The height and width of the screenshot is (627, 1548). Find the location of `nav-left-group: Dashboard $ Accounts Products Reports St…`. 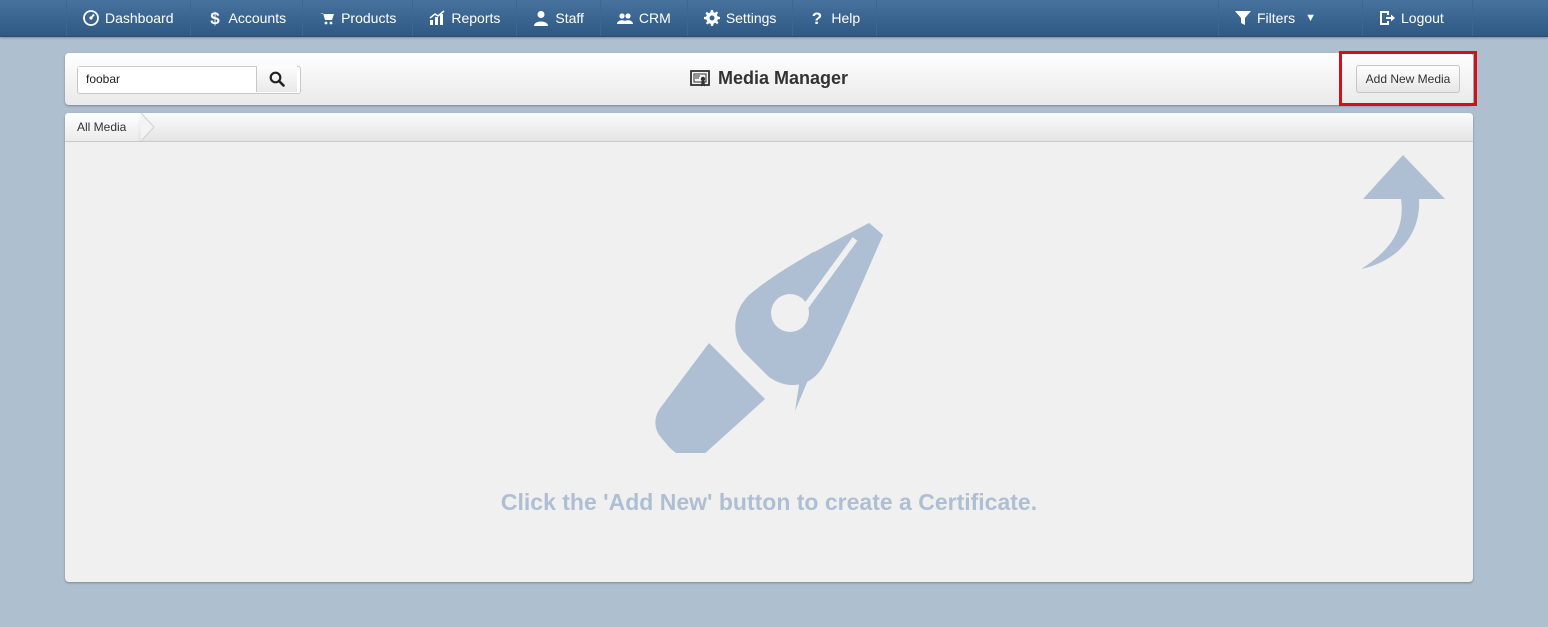

nav-left-group: Dashboard $ Accounts Products Reports St… is located at coordinates (472, 18).